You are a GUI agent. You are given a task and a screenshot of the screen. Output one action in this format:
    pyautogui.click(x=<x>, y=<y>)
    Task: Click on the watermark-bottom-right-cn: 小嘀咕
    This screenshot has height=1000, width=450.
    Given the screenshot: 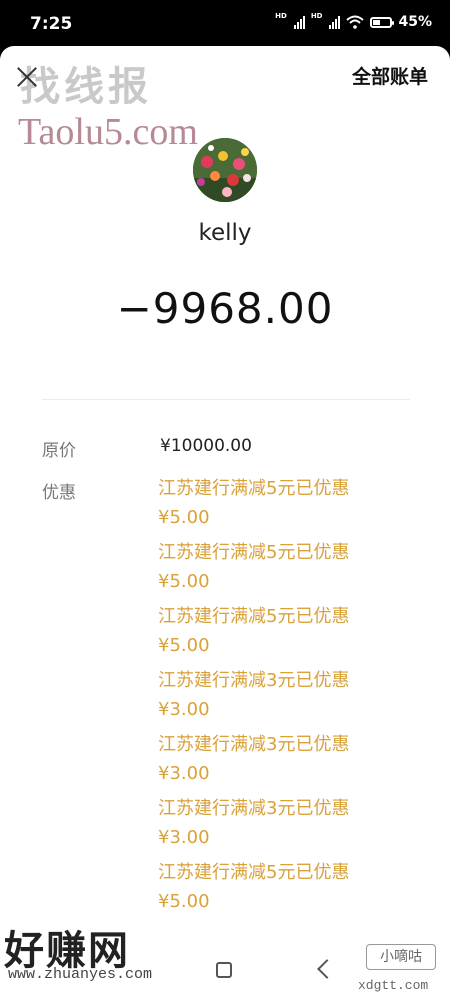 What is the action you would take?
    pyautogui.click(x=401, y=957)
    